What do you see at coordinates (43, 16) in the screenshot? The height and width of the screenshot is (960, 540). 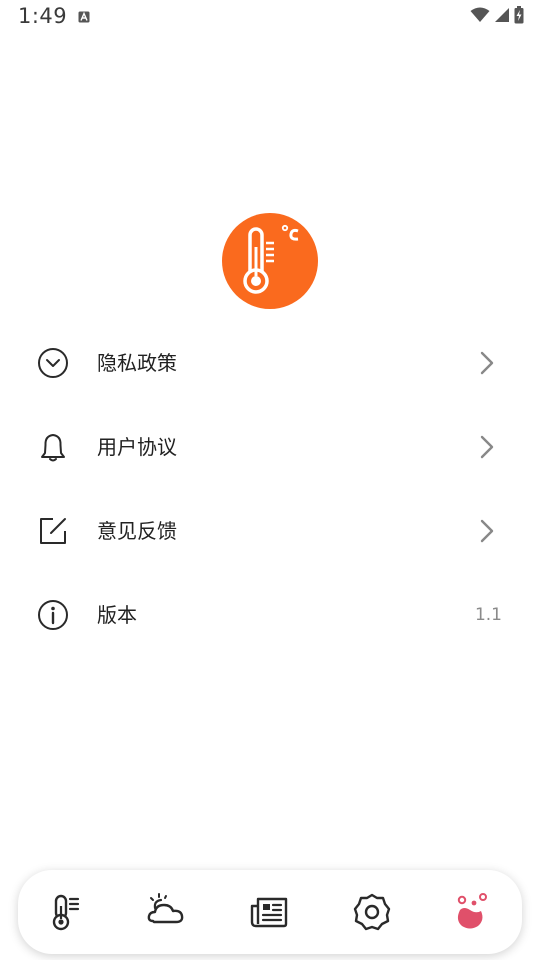 I see `status-time: 1:49` at bounding box center [43, 16].